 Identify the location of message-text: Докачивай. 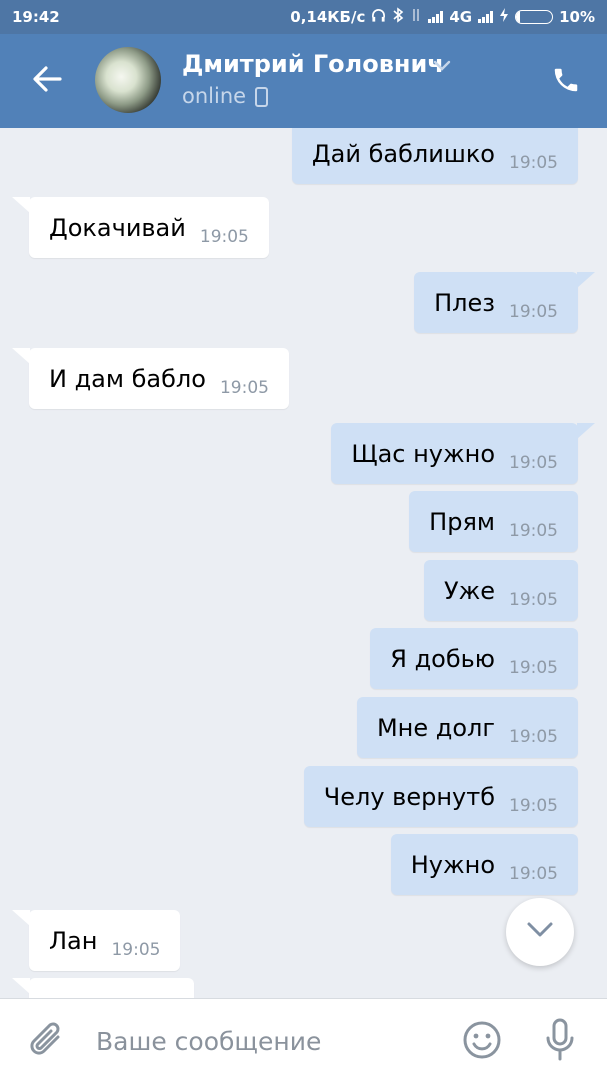
(117, 227).